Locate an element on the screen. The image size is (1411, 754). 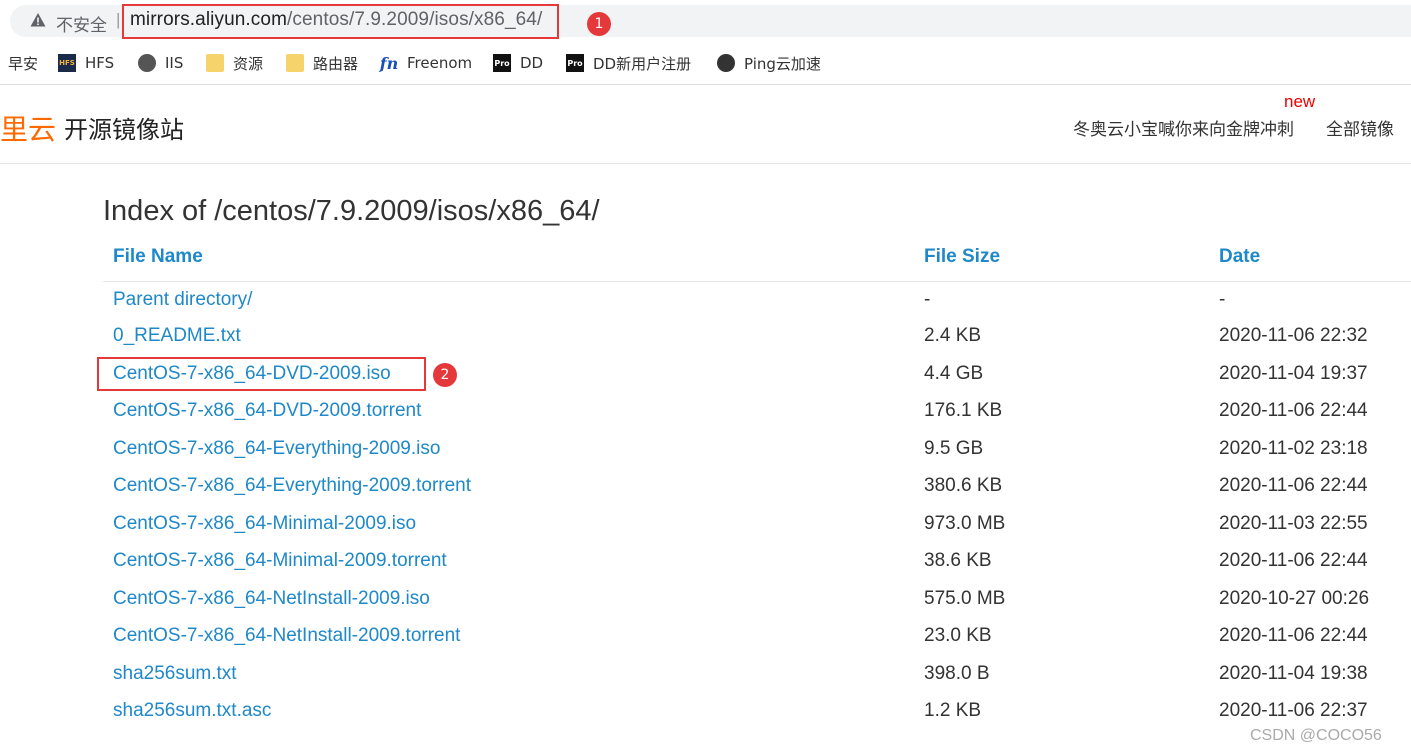
file-date: 2020-10-27 00:26 is located at coordinates (1294, 598).